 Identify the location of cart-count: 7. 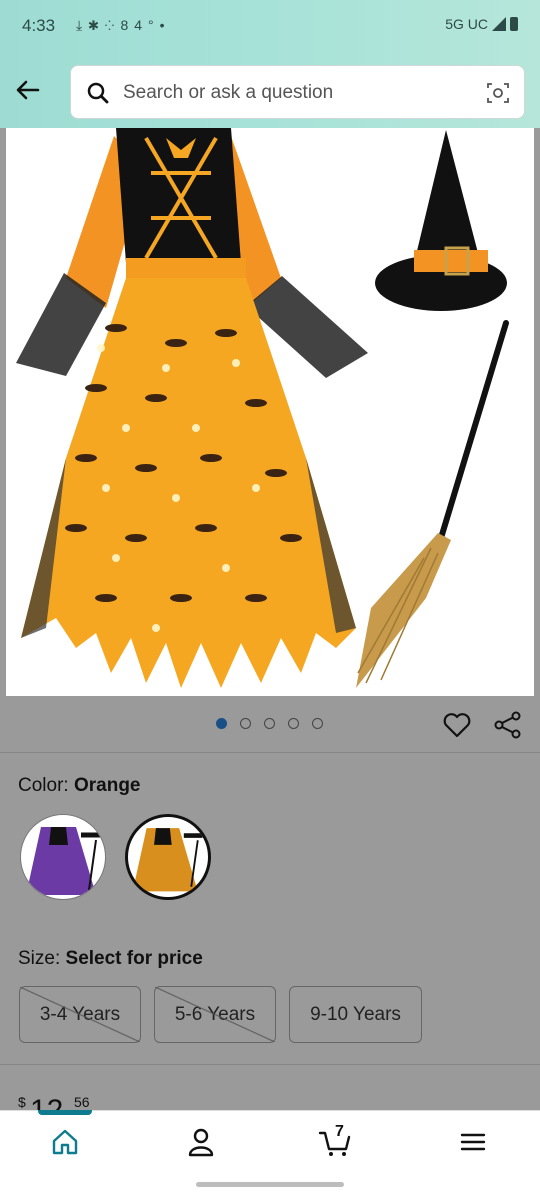
(339, 1131).